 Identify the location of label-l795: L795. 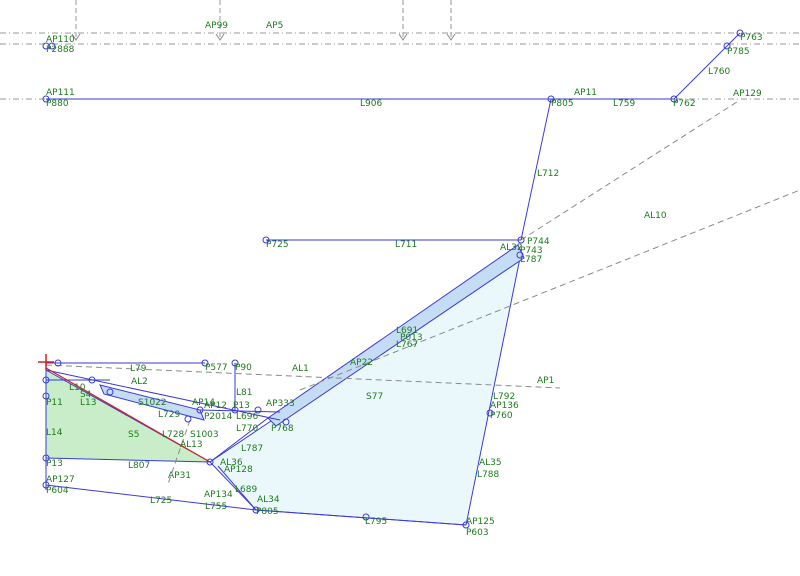
(376, 522).